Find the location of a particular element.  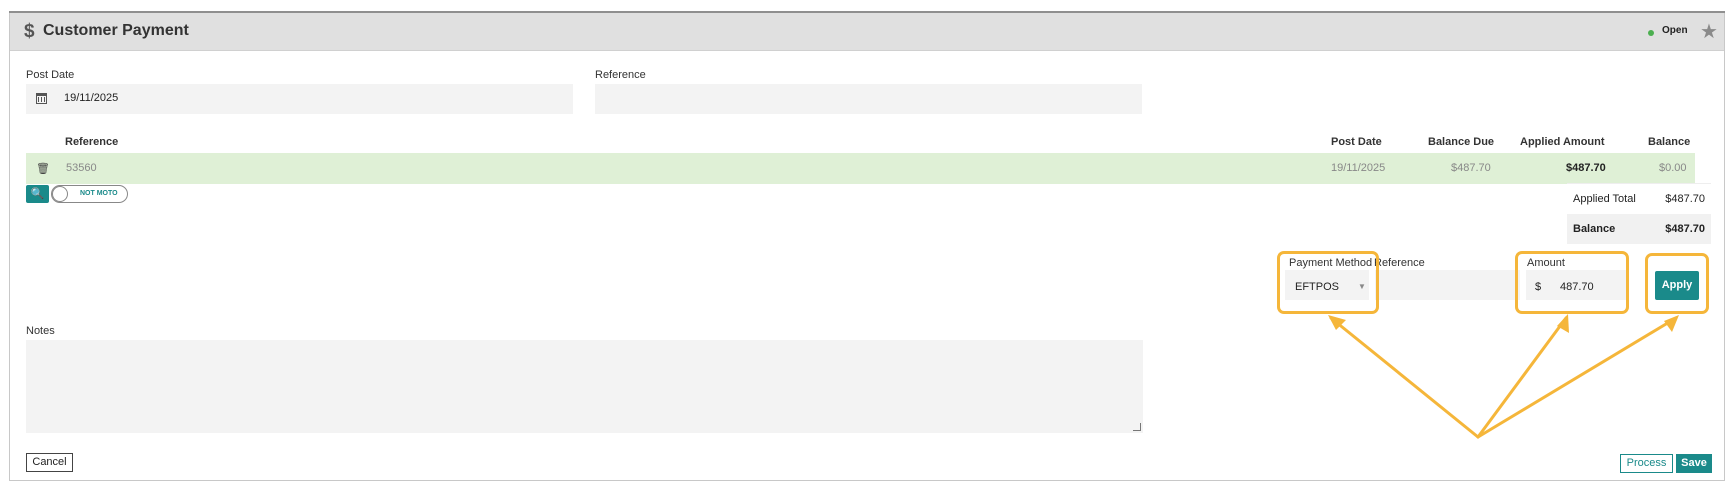

page-title: Customer Payment is located at coordinates (116, 30).